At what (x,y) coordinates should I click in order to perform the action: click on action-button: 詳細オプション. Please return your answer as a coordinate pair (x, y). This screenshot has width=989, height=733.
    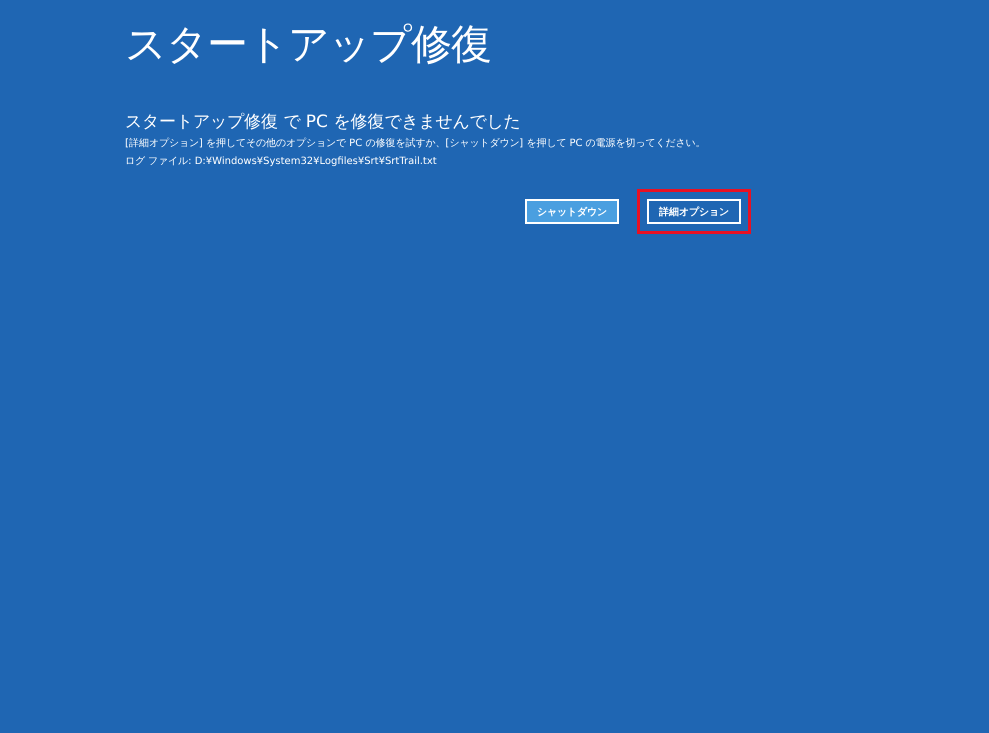
    Looking at the image, I should click on (694, 211).